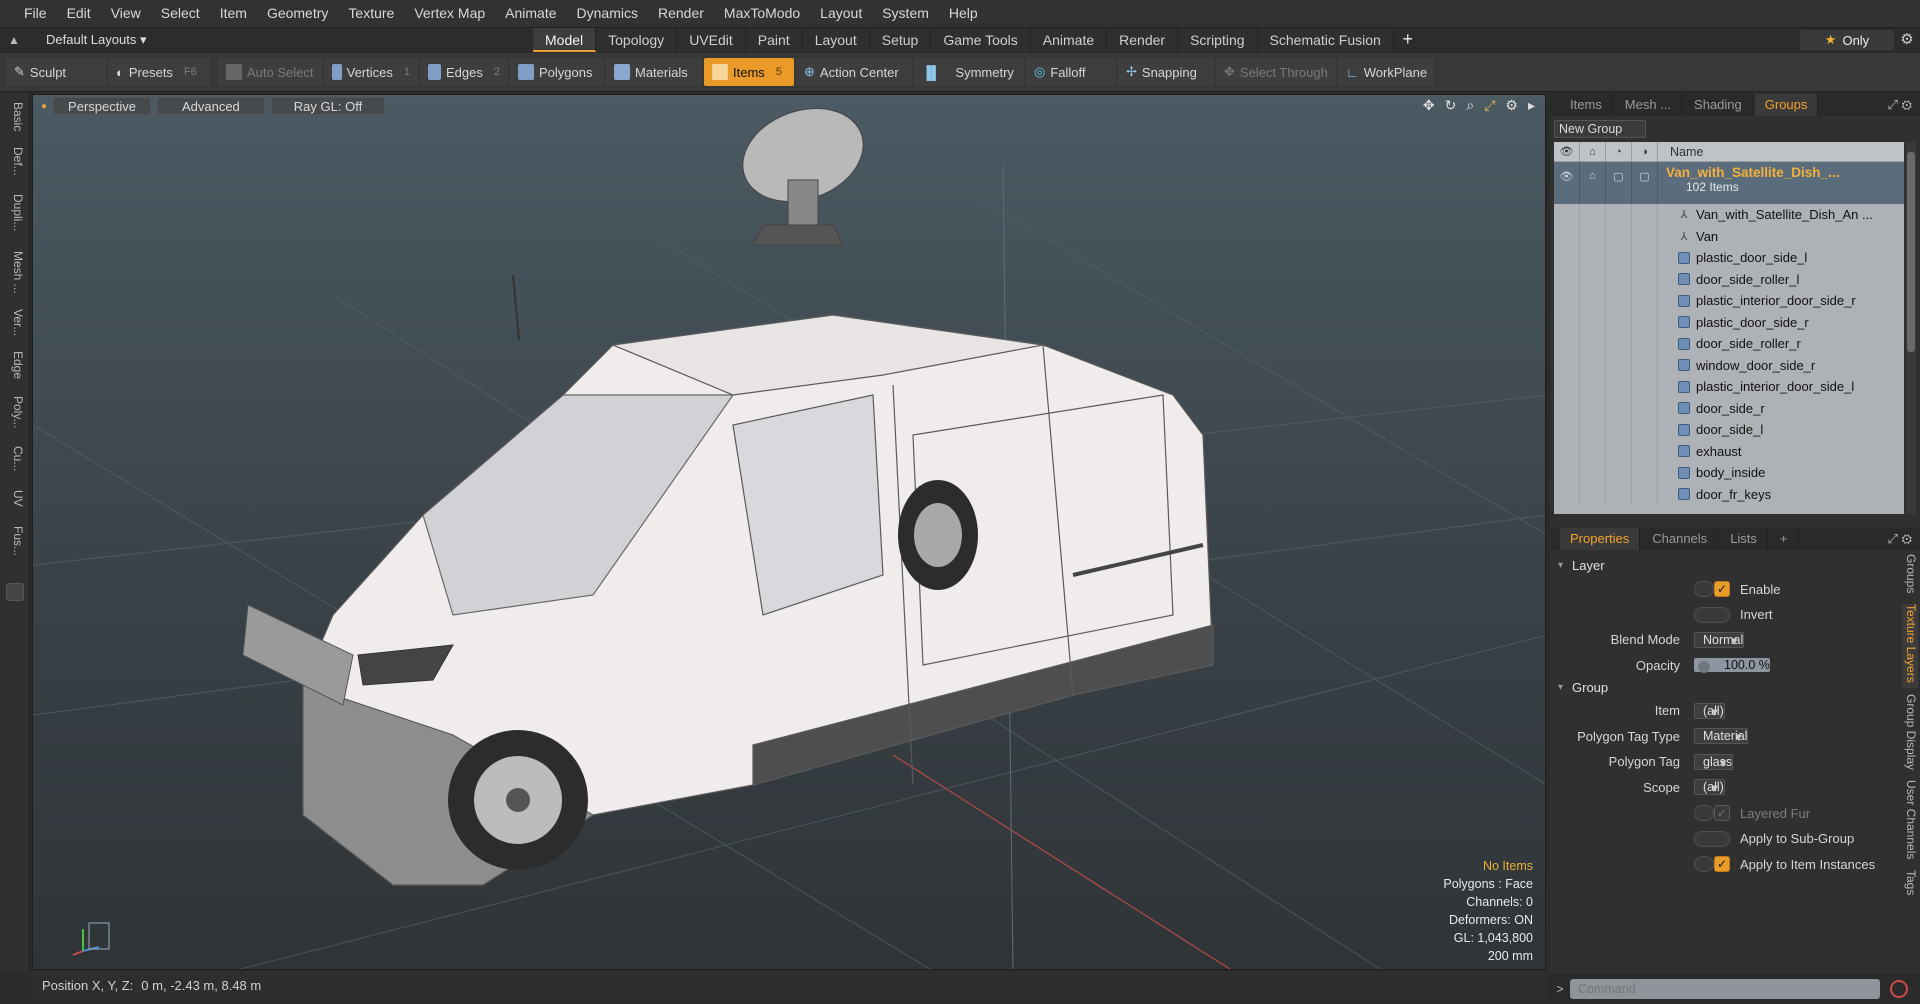 This screenshot has width=1920, height=1004. Describe the element at coordinates (1910, 888) in the screenshot. I see `vtab-tags: Tags` at that location.